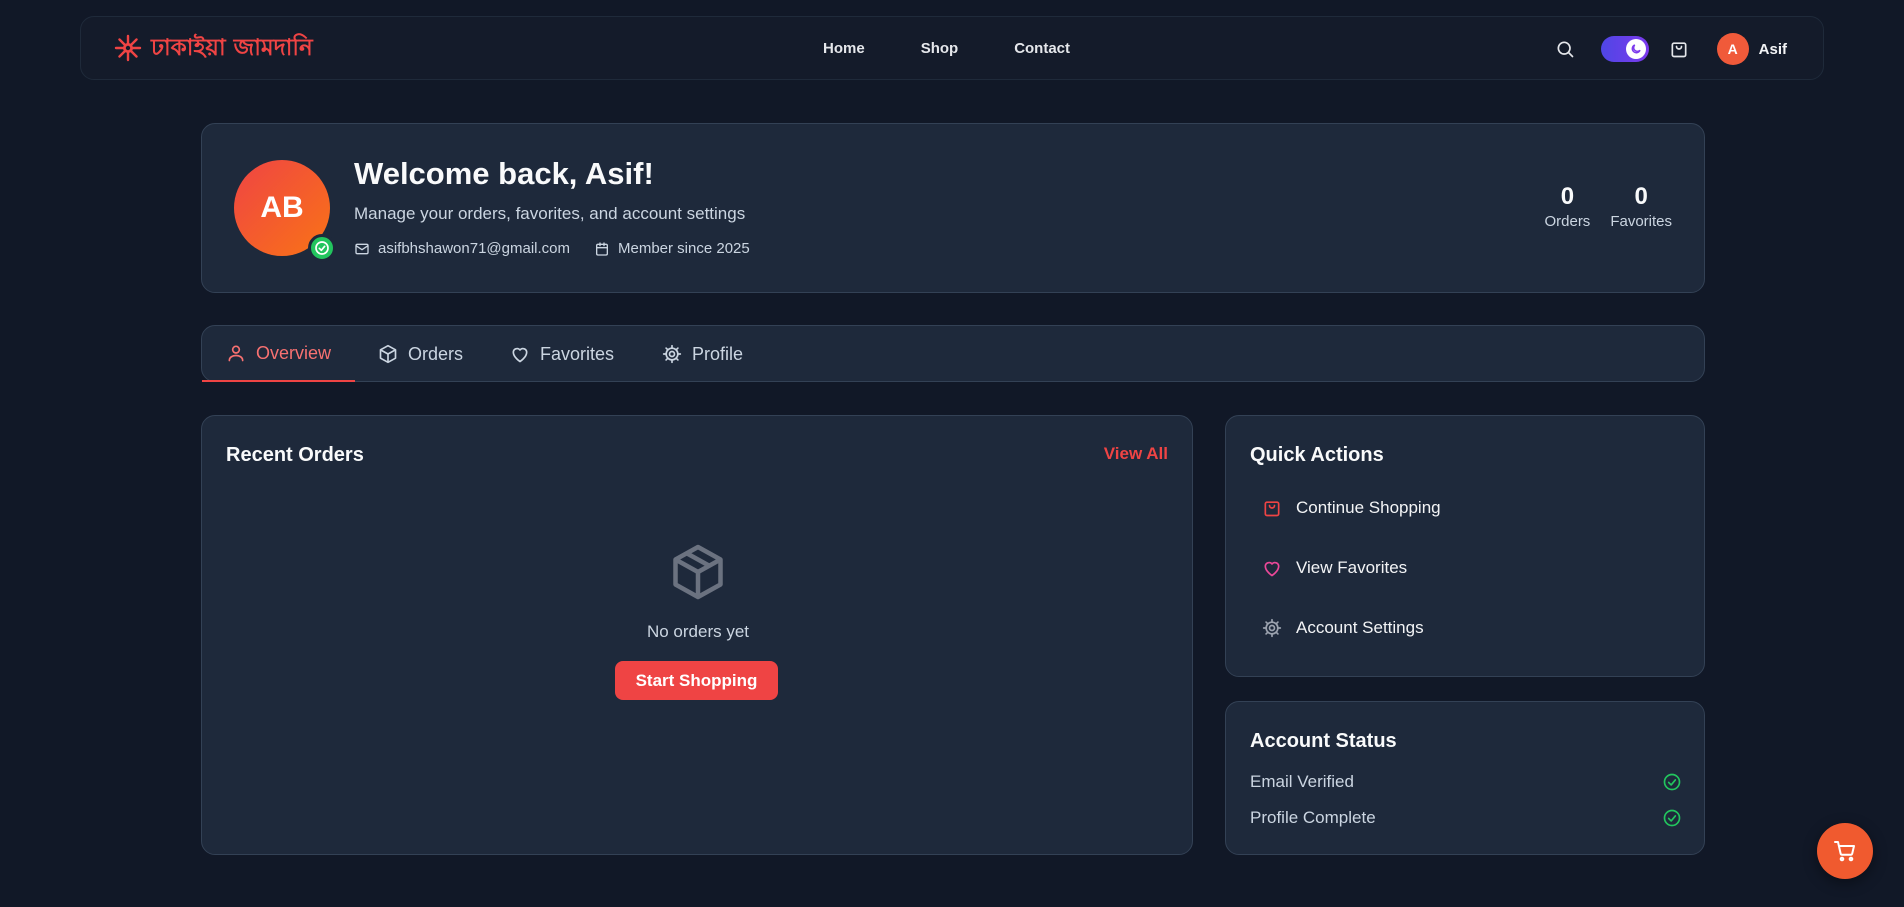 This screenshot has height=907, width=1904. I want to click on tab-profile-label: Profile, so click(718, 353).